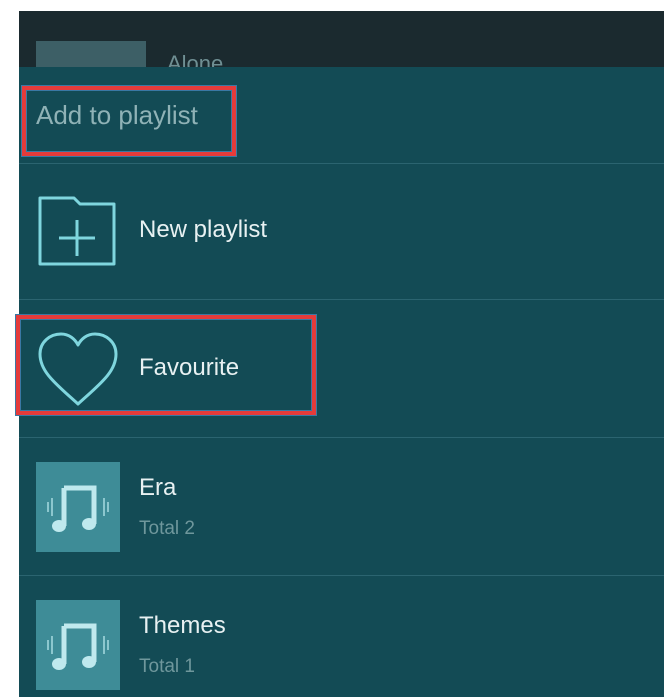 The height and width of the screenshot is (698, 664). I want to click on background-track-row: Alone, so click(341, 46).